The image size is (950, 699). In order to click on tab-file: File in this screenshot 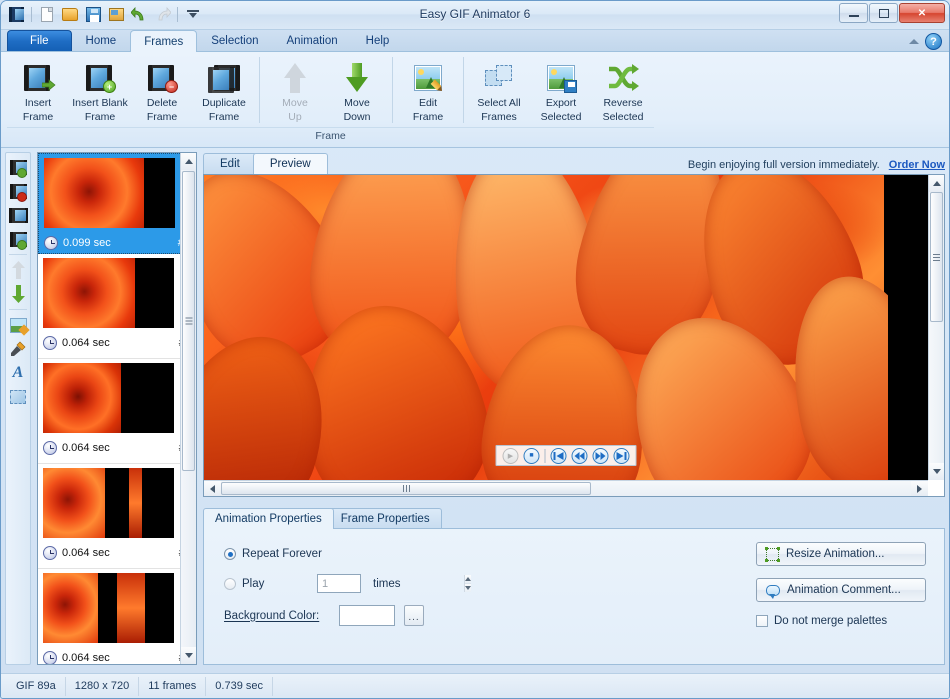, I will do `click(39, 40)`.